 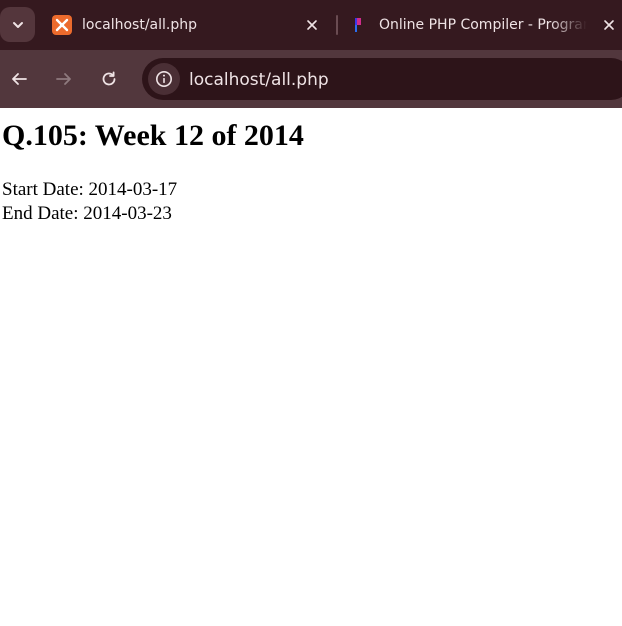 I want to click on tab-programiz: Online PHP Compiler - Programiz, so click(x=481, y=25).